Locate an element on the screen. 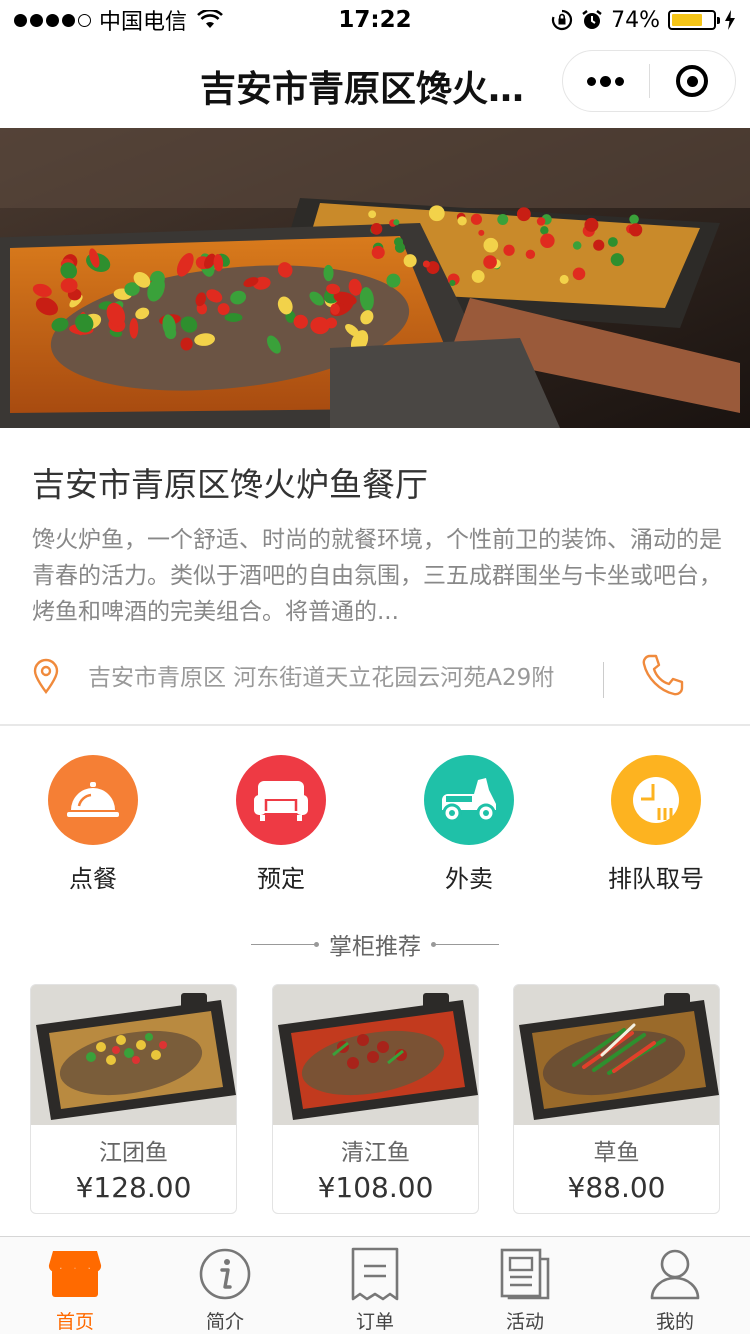  tab-profile: 我的 is located at coordinates (675, 1290).